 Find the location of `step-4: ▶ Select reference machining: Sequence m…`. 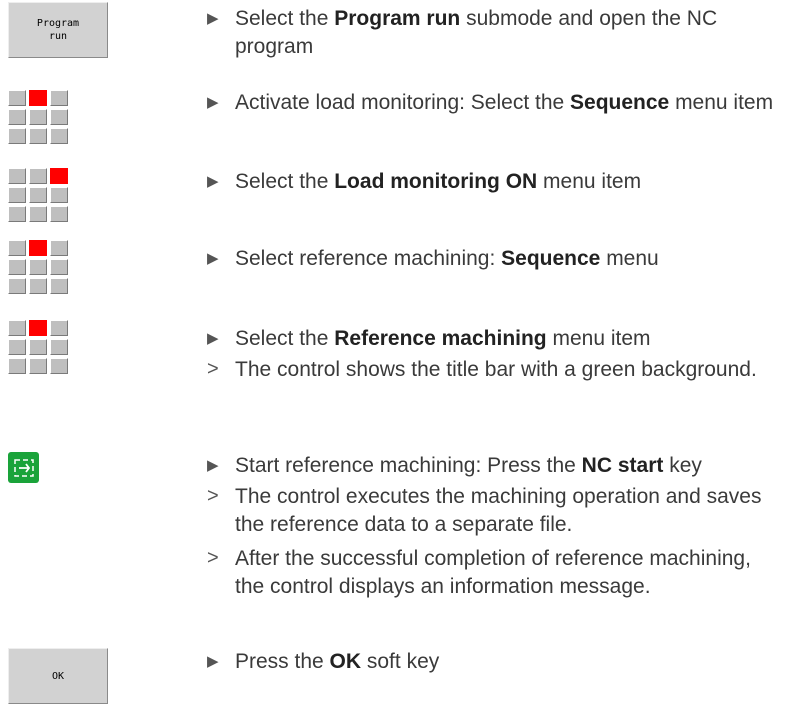

step-4: ▶ Select reference machining: Sequence m… is located at coordinates (494, 259).